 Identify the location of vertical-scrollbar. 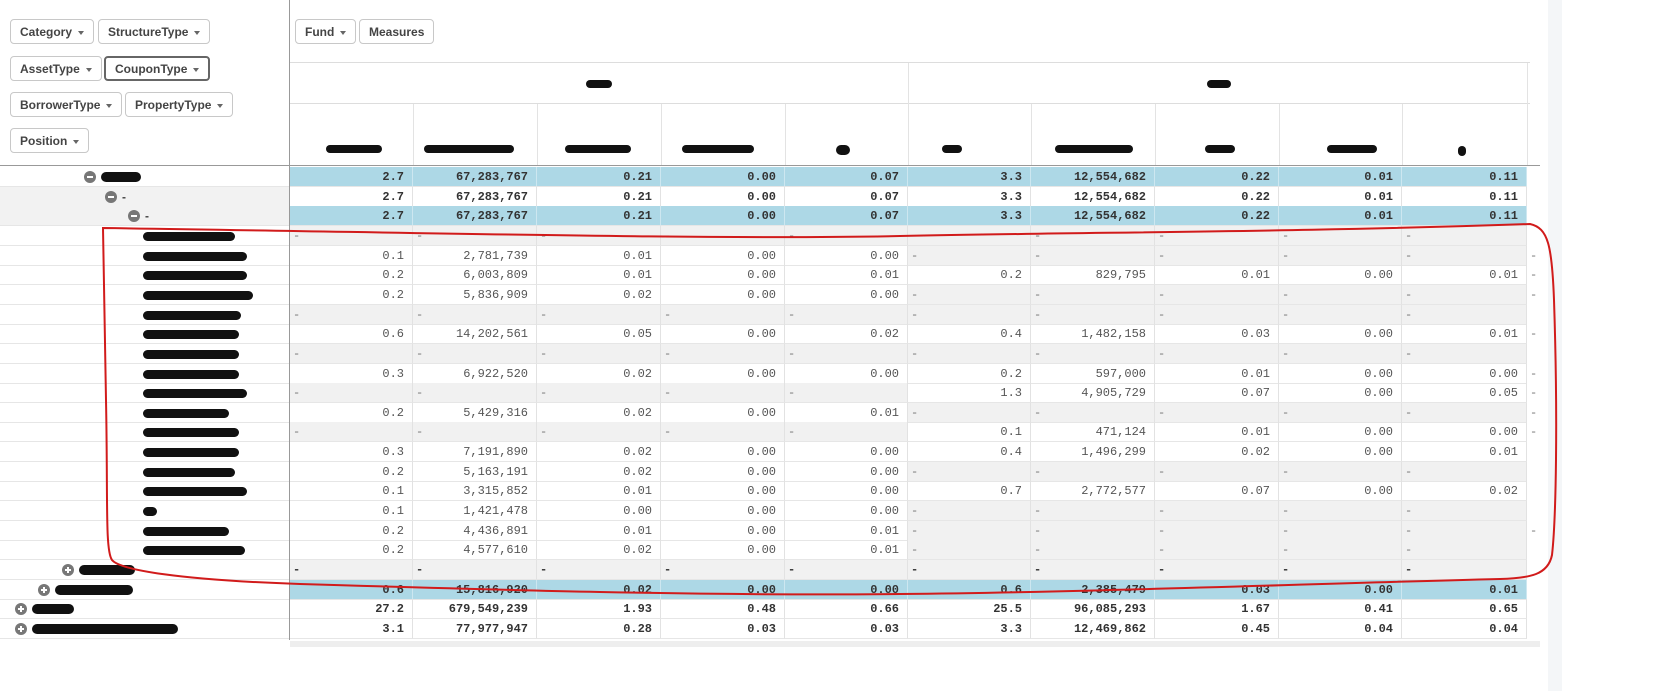
(1555, 345).